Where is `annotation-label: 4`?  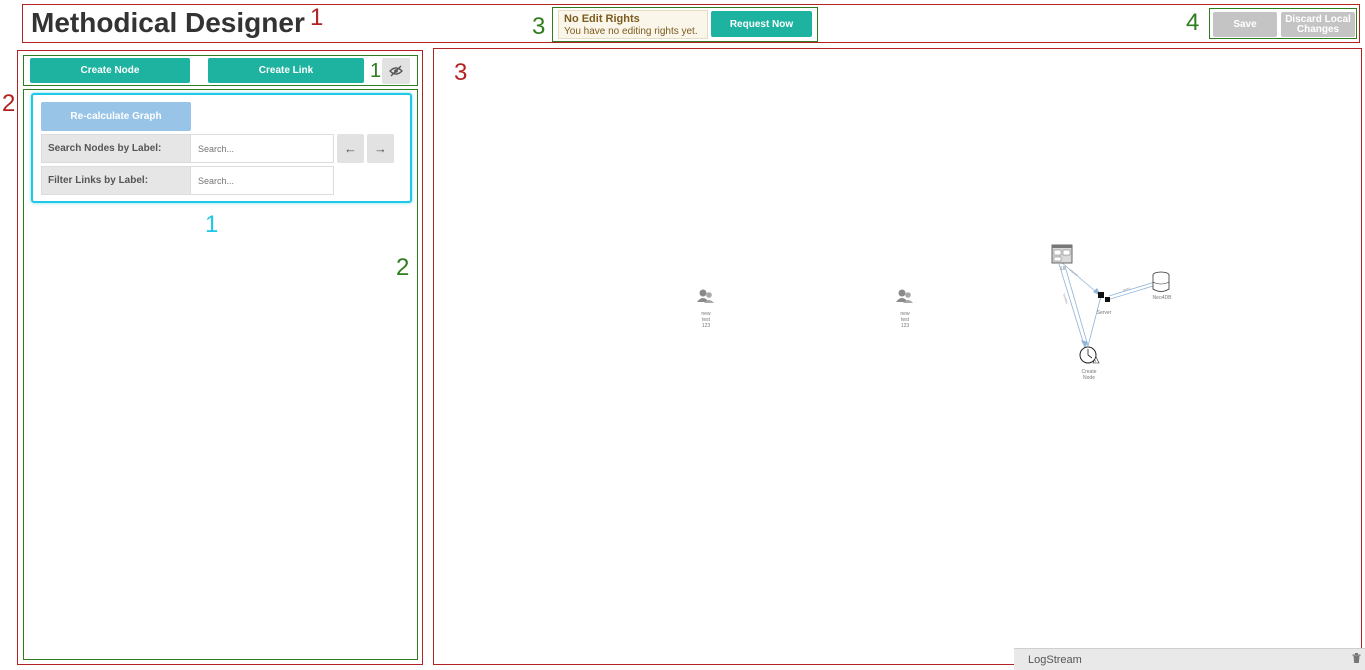 annotation-label: 4 is located at coordinates (1193, 22).